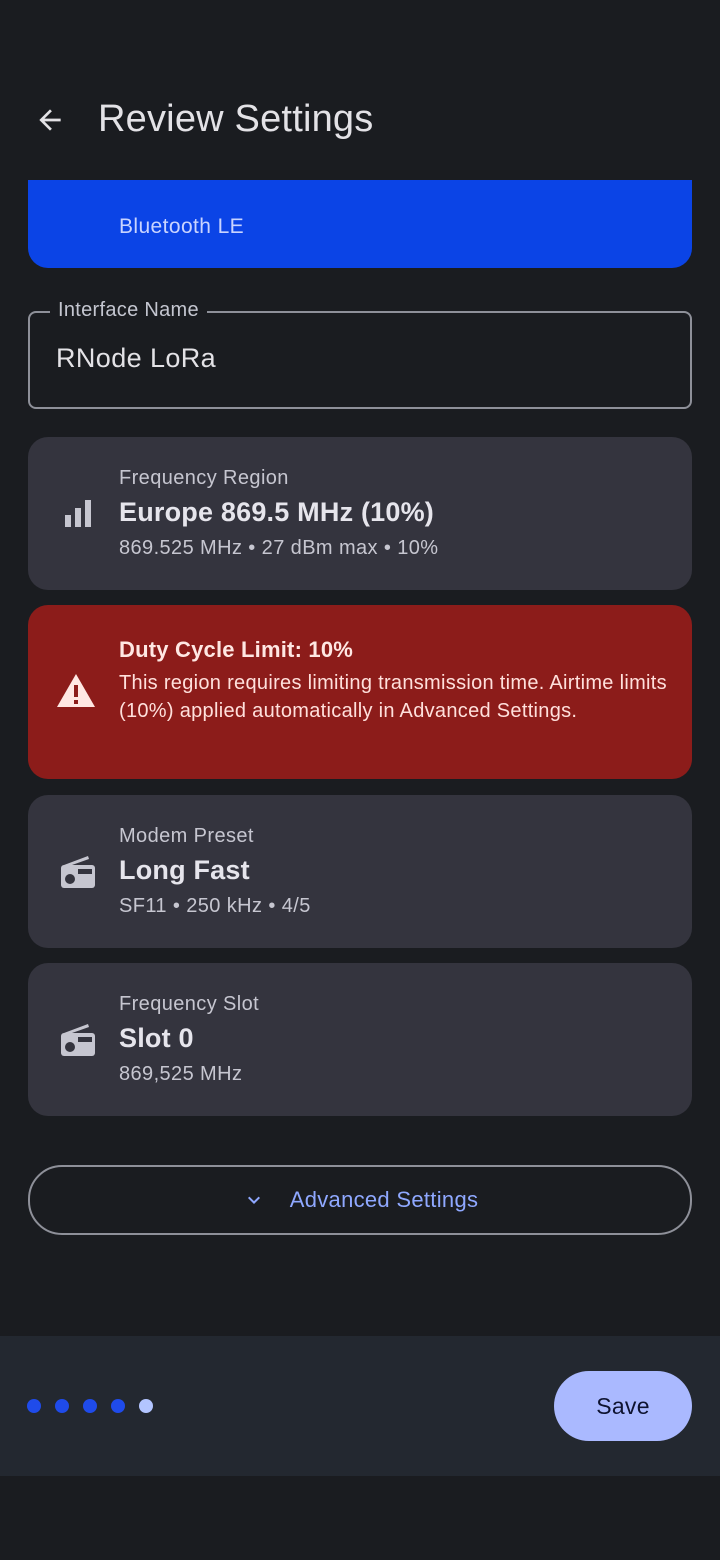 The width and height of the screenshot is (720, 1560). What do you see at coordinates (184, 870) in the screenshot?
I see `modem-preset-value: Long Fast` at bounding box center [184, 870].